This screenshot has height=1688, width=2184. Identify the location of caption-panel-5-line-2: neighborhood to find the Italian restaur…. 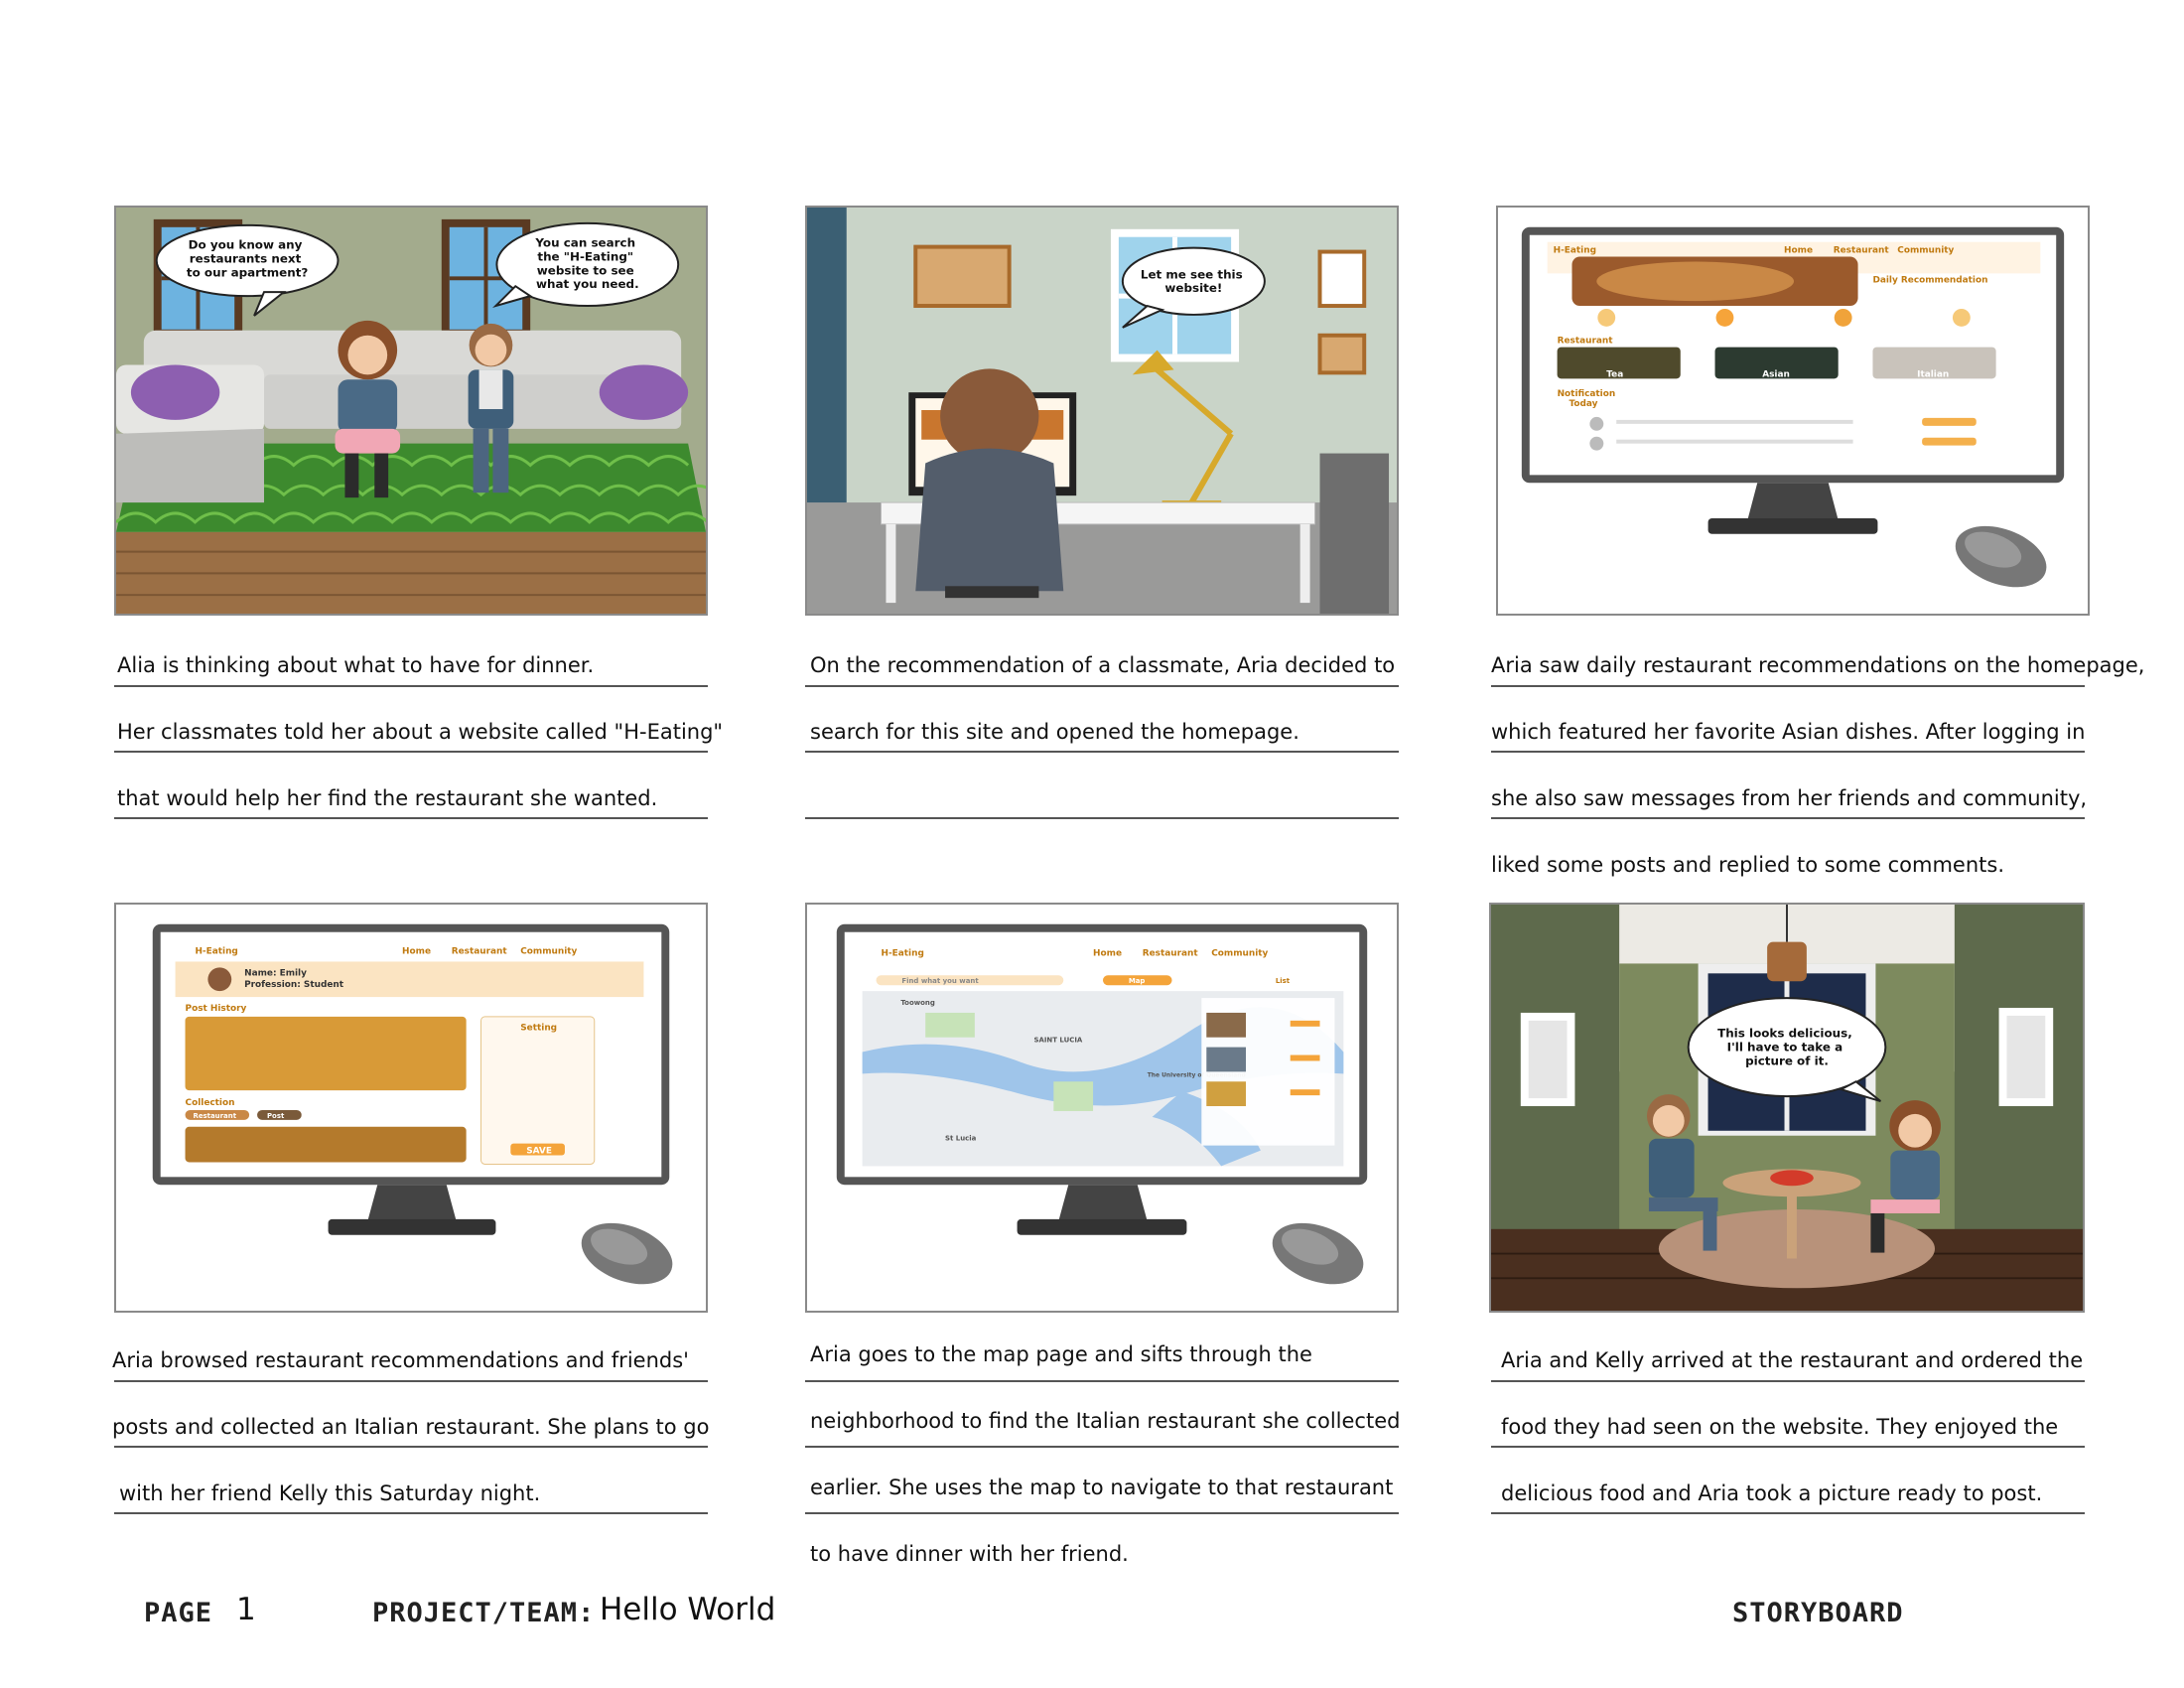
(1105, 1421).